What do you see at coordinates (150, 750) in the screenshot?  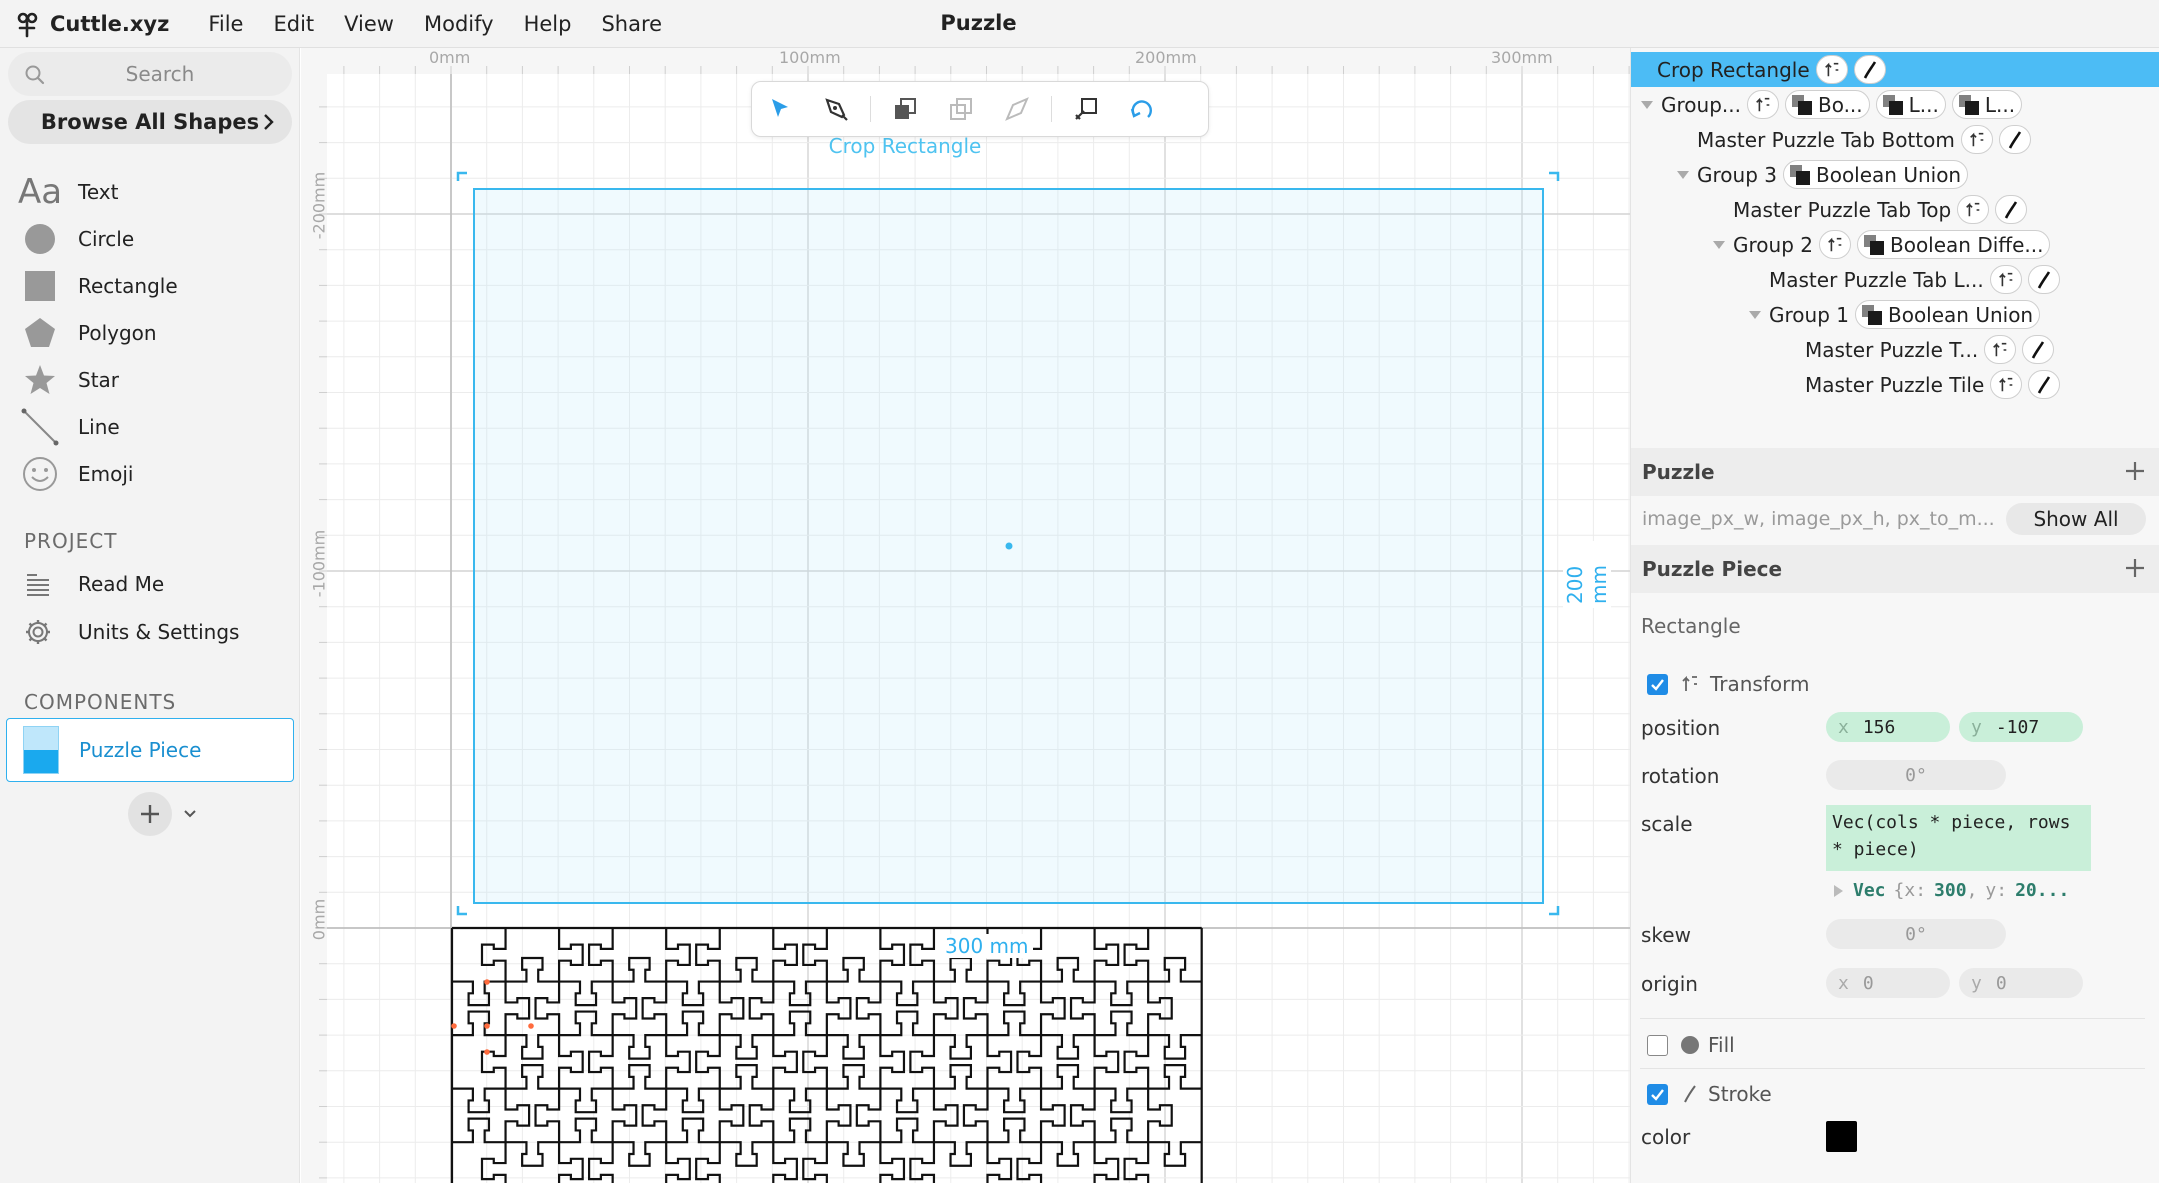 I see `component-puzzle-piece: Puzzle Piece` at bounding box center [150, 750].